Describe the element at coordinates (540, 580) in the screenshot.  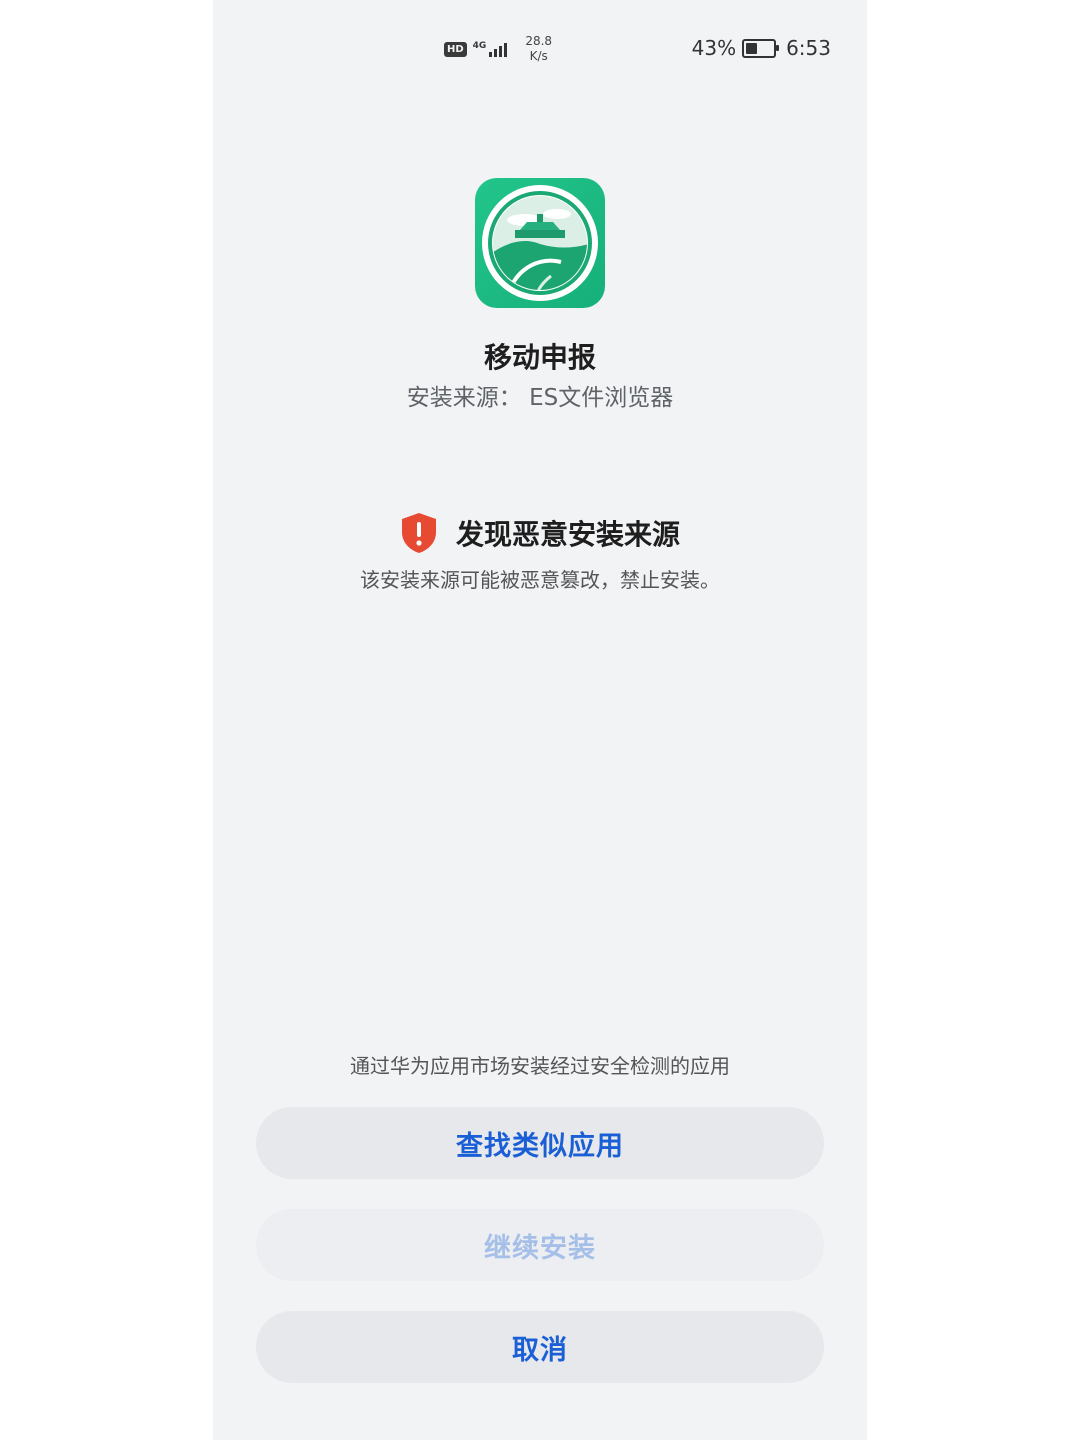
I see `warning-description: 该安装来源可能被恶意篡改，禁止安装。` at that location.